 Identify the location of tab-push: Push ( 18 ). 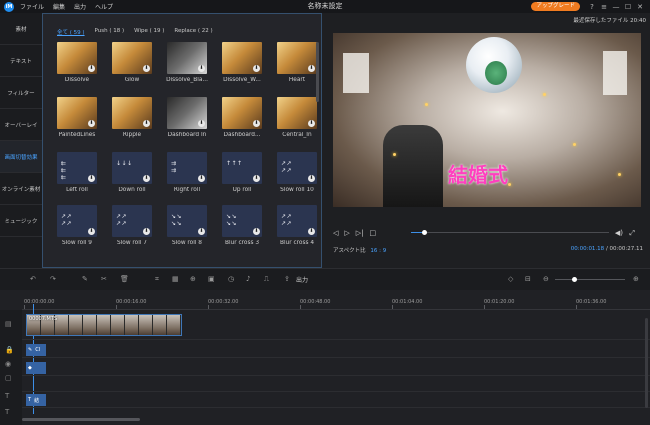
(110, 32).